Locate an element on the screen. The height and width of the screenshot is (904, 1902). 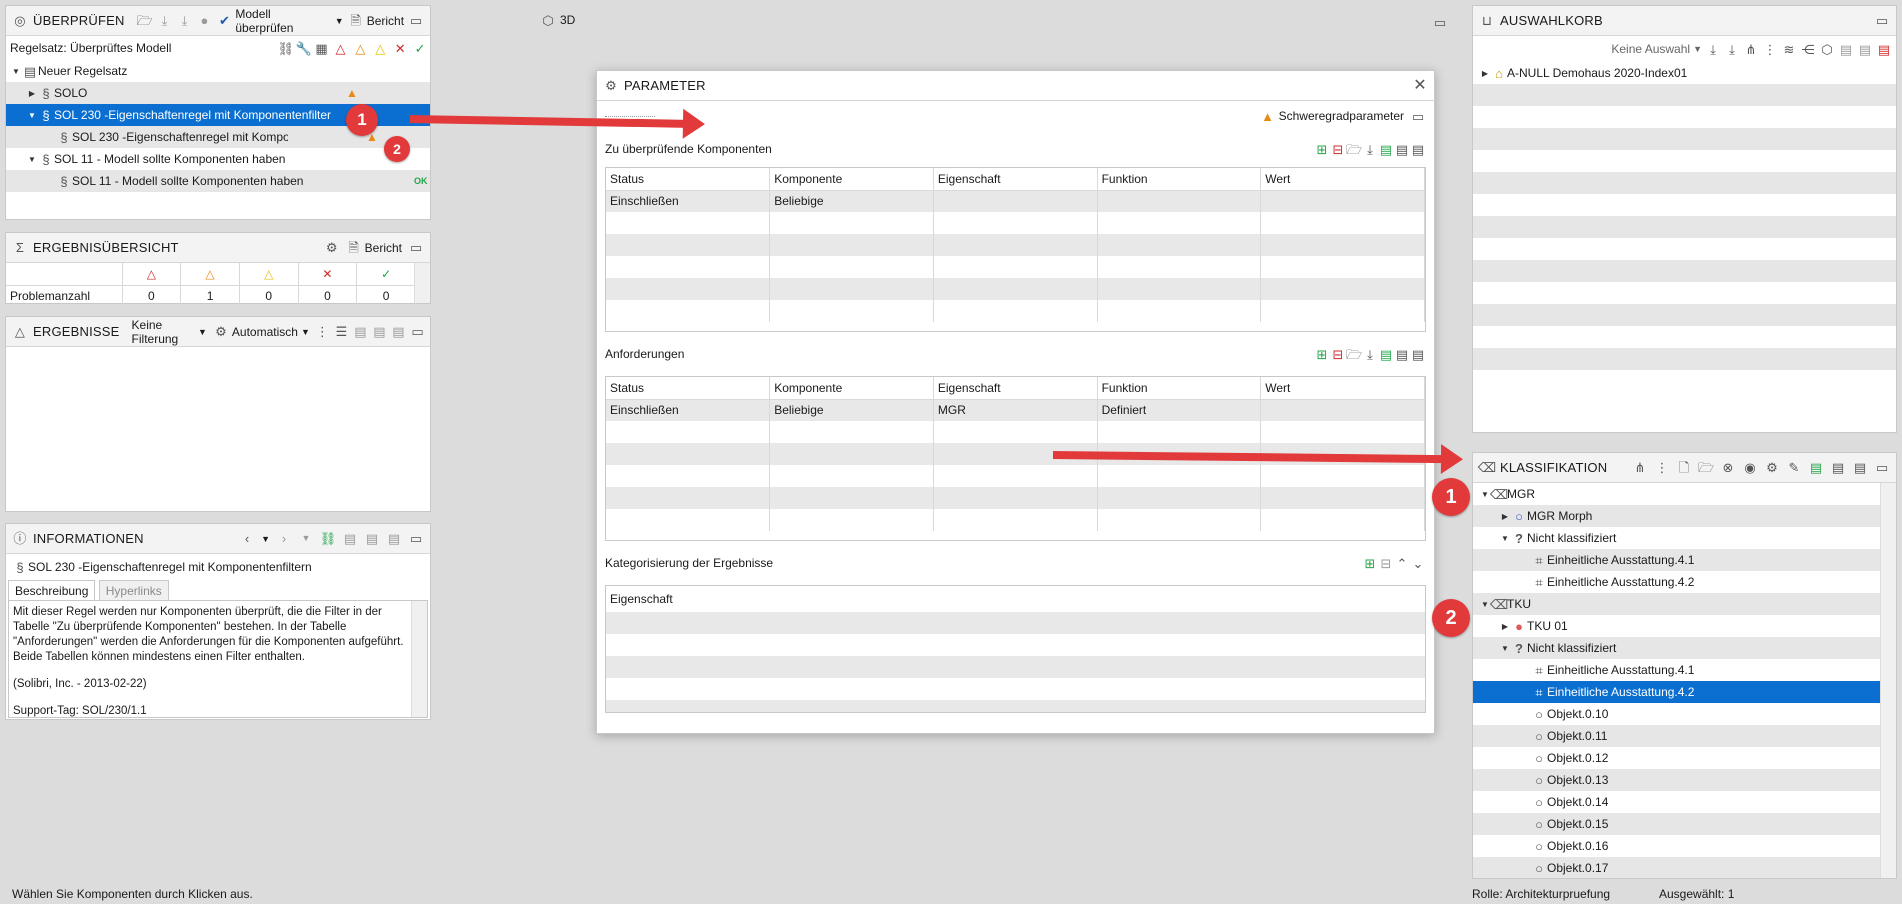
tree-row: ○ Objekt.0.16 is located at coordinates (1684, 846).